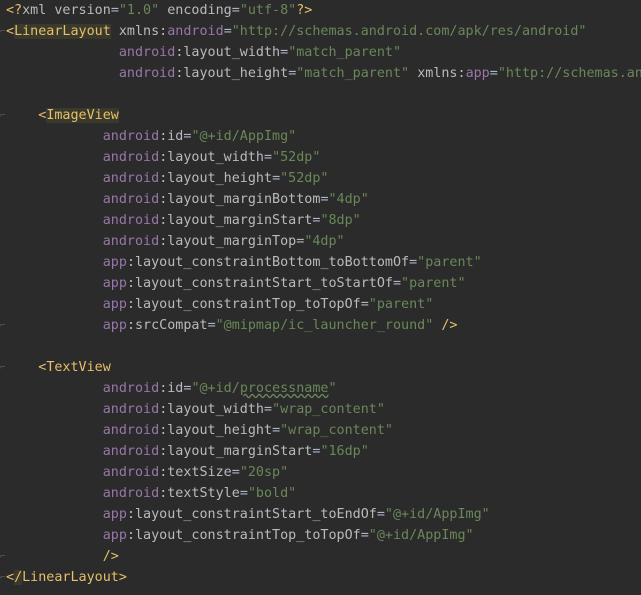 This screenshot has height=595, width=641. Describe the element at coordinates (272, 493) in the screenshot. I see `code-token: "bold"` at that location.